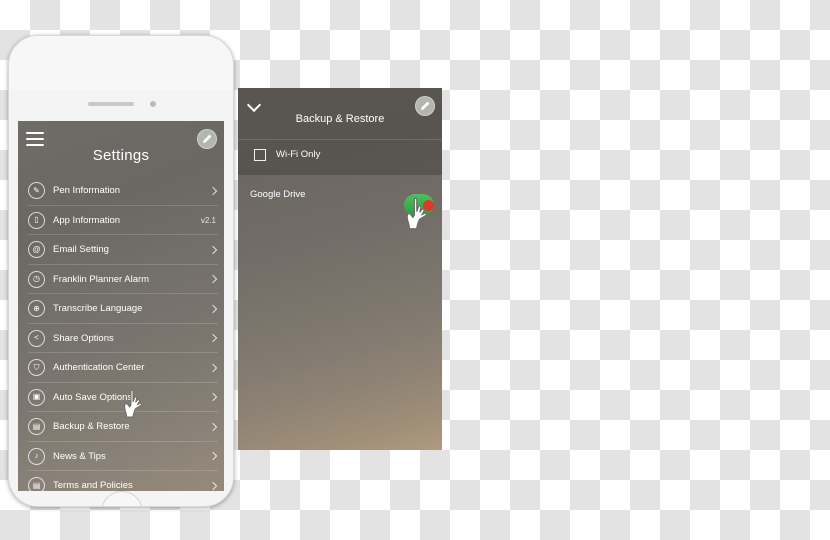 This screenshot has height=540, width=830. What do you see at coordinates (121, 63) in the screenshot?
I see `phone-top-bezel` at bounding box center [121, 63].